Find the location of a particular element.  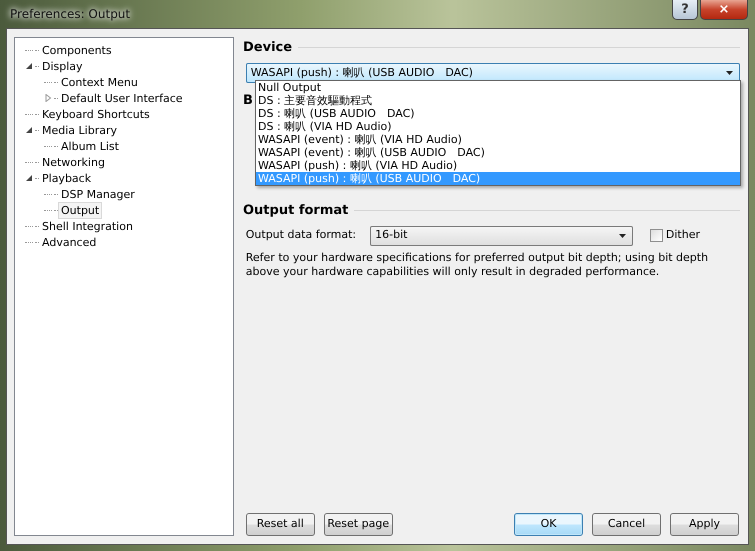

section-heading: Device is located at coordinates (267, 48).